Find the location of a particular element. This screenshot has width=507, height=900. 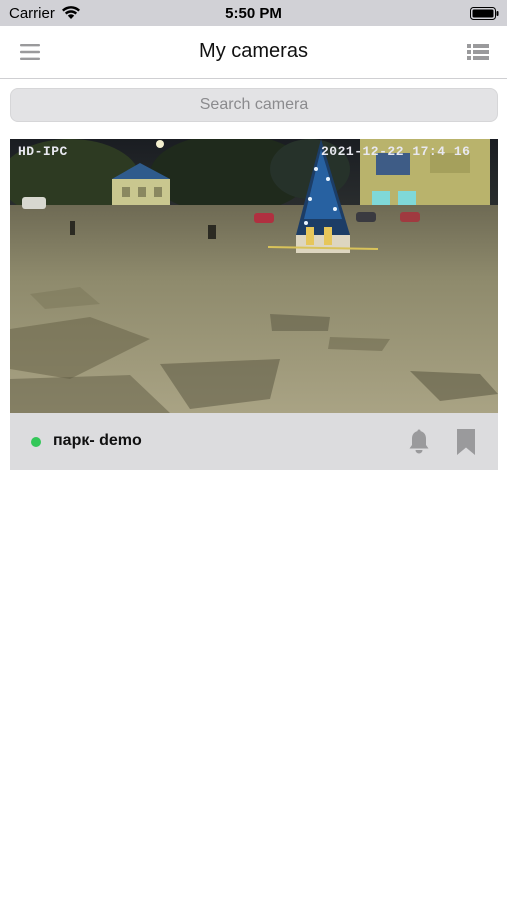

camera-timestamp: 2021-12-22 17:4 16 is located at coordinates (396, 151).